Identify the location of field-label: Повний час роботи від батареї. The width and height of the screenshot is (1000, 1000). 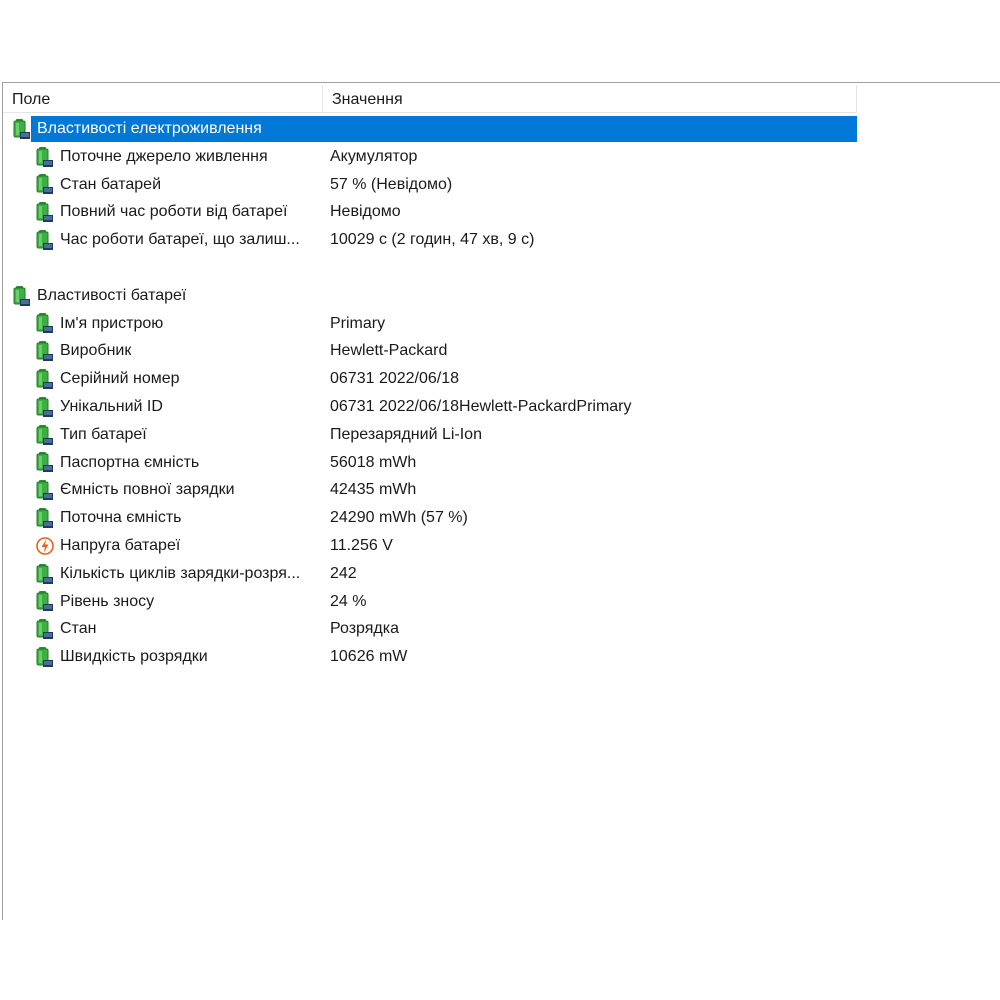
(174, 212).